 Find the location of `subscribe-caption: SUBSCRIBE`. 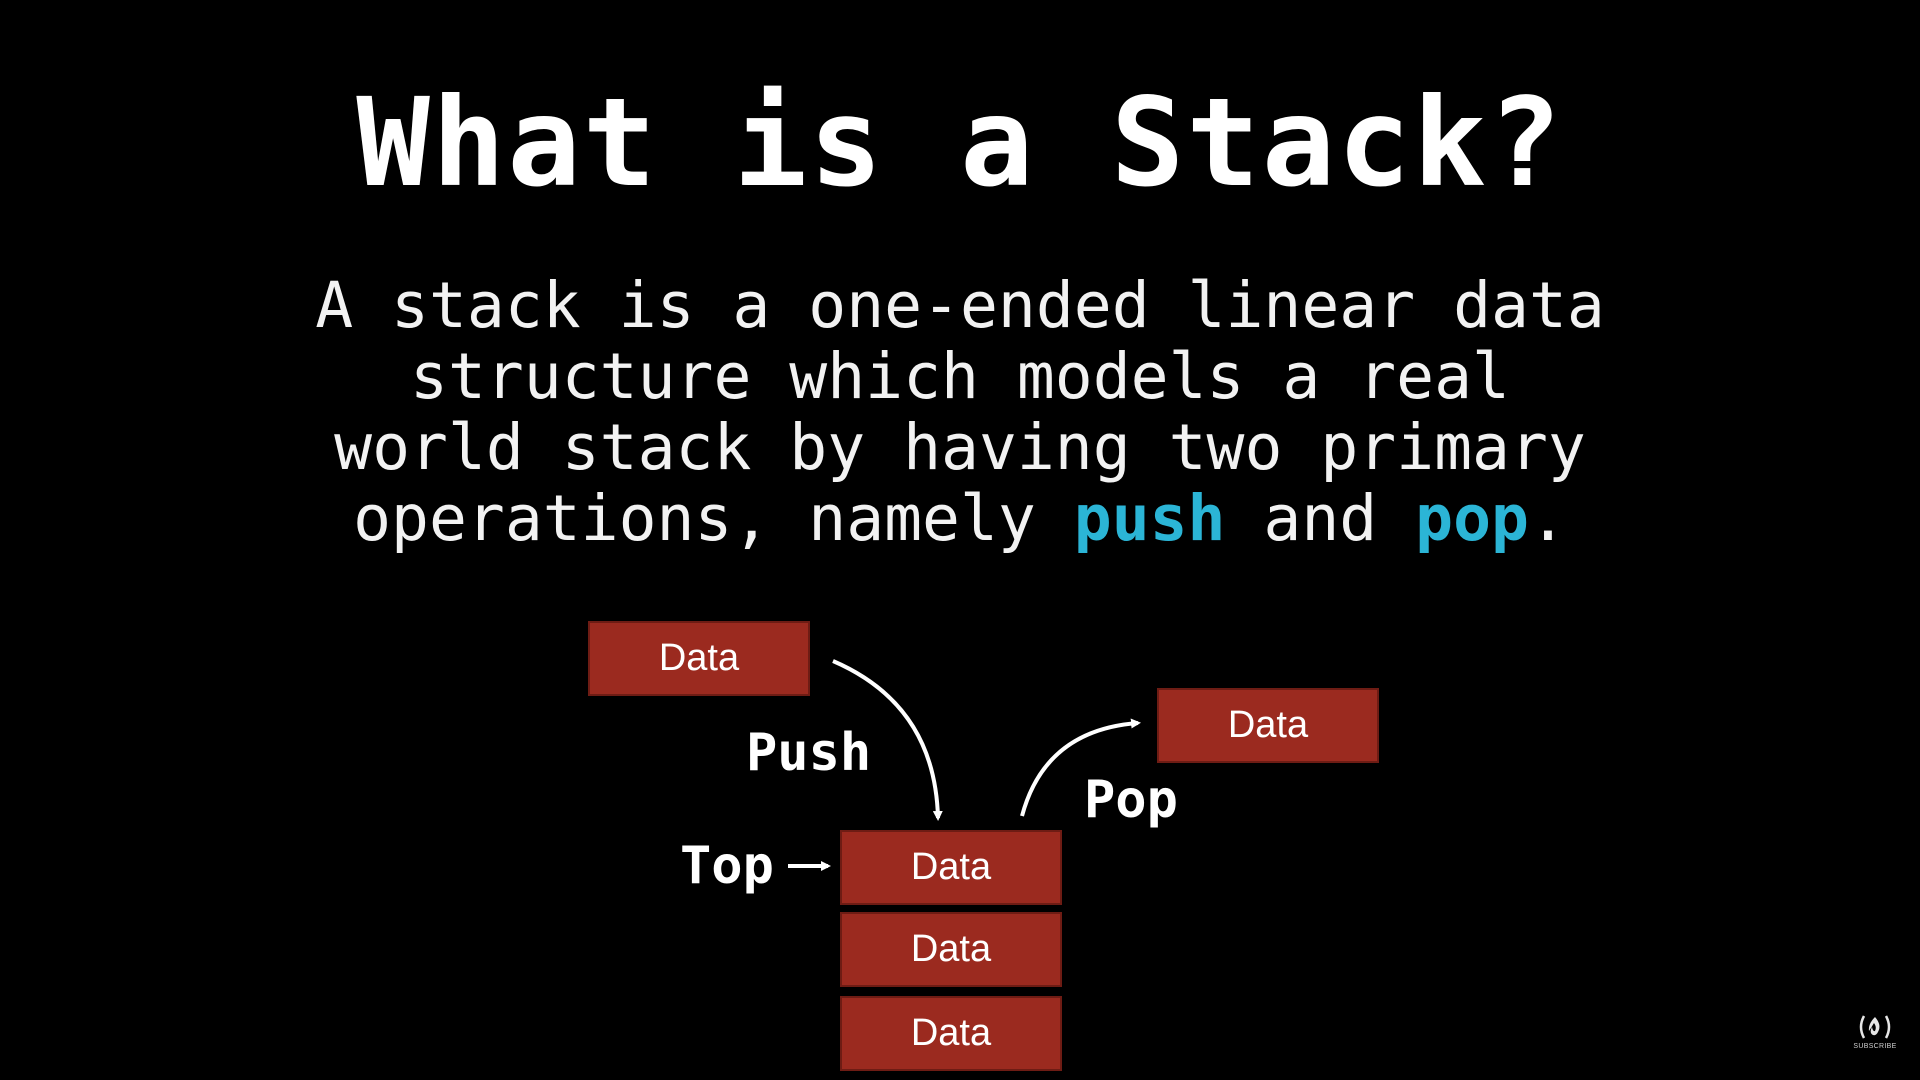

subscribe-caption: SUBSCRIBE is located at coordinates (1875, 1046).